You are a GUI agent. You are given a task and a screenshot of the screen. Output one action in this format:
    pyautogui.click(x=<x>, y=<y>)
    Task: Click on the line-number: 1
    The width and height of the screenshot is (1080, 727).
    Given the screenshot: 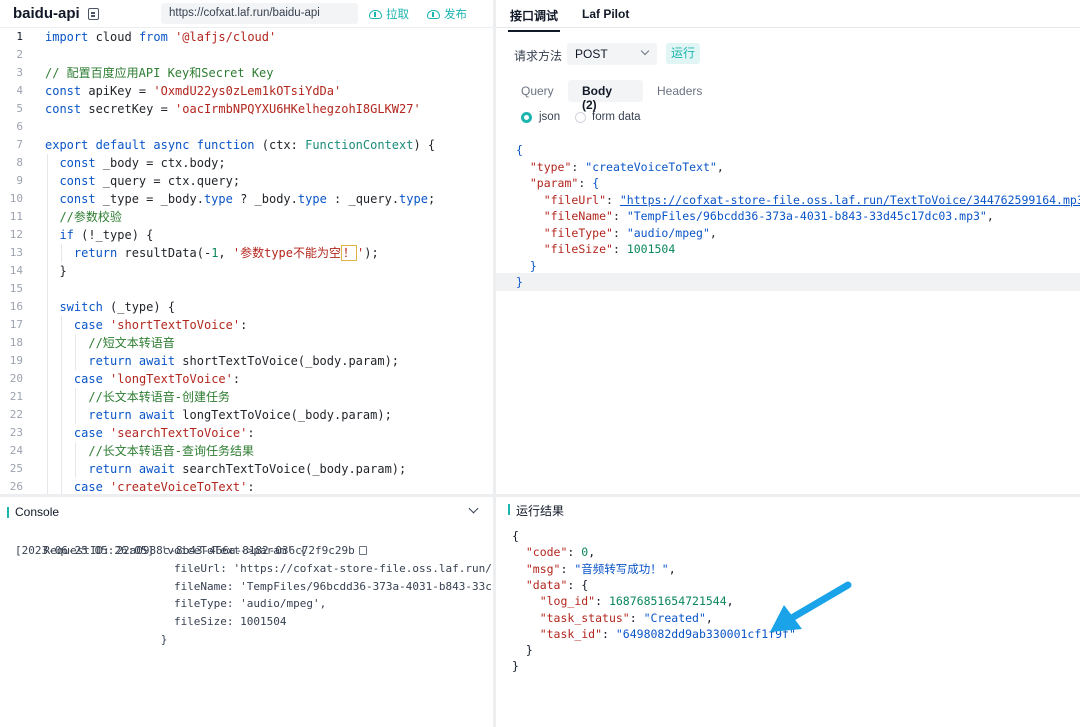 What is the action you would take?
    pyautogui.click(x=19, y=36)
    